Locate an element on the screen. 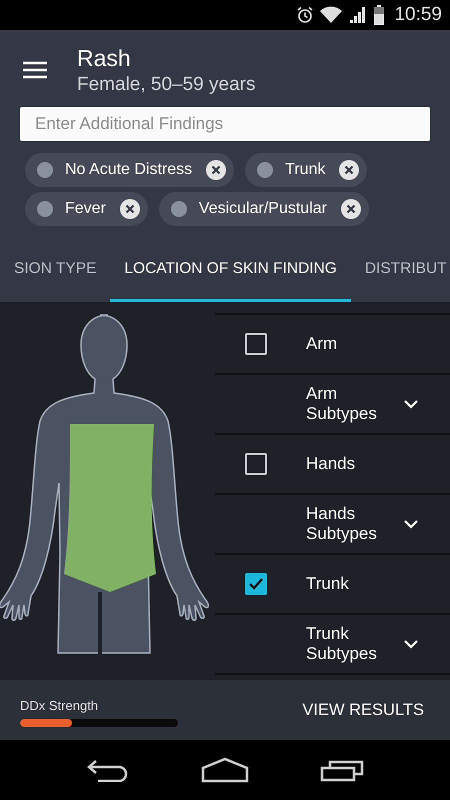 The height and width of the screenshot is (800, 450). finding-chip: Fever is located at coordinates (86, 209).